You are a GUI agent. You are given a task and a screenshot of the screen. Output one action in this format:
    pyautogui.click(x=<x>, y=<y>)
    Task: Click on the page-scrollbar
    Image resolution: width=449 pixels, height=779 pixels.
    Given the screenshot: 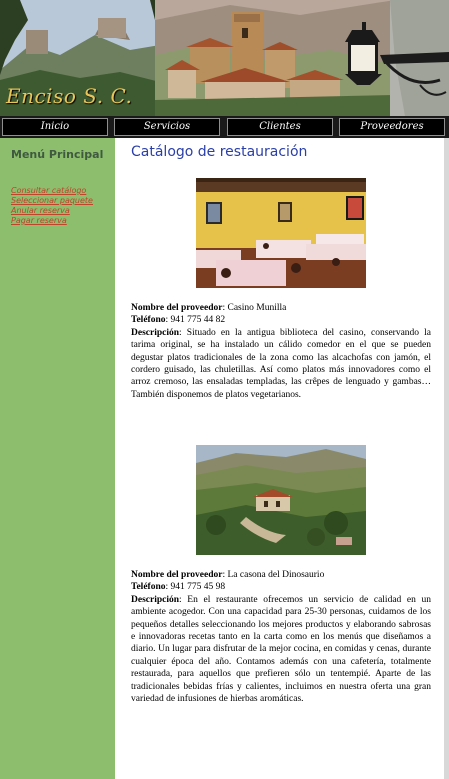 What is the action you would take?
    pyautogui.click(x=446, y=458)
    